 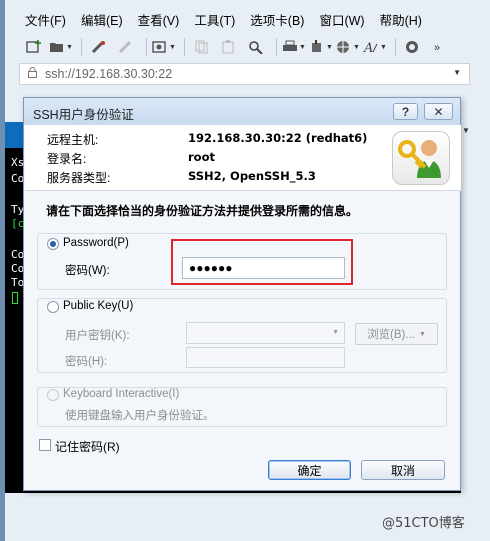 What do you see at coordinates (53, 395) in the screenshot?
I see `keyboard-interactive-radio` at bounding box center [53, 395].